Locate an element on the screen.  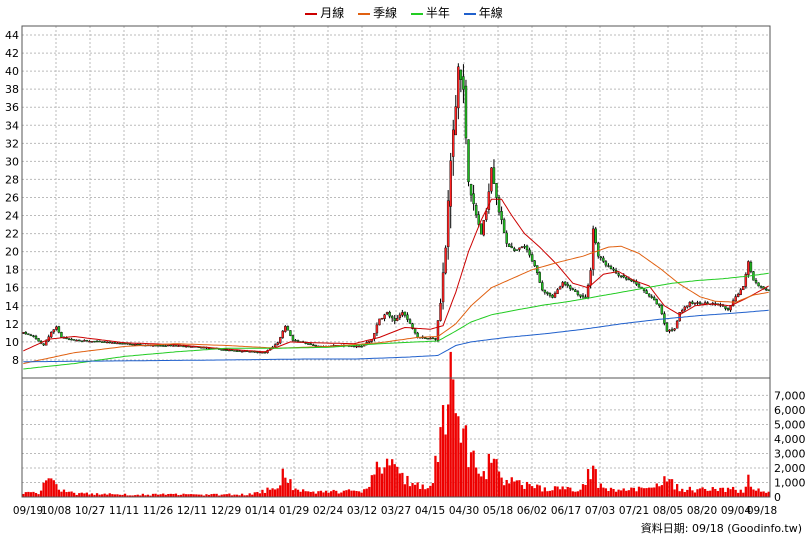
legend-swatch-year is located at coordinates (469, 13).